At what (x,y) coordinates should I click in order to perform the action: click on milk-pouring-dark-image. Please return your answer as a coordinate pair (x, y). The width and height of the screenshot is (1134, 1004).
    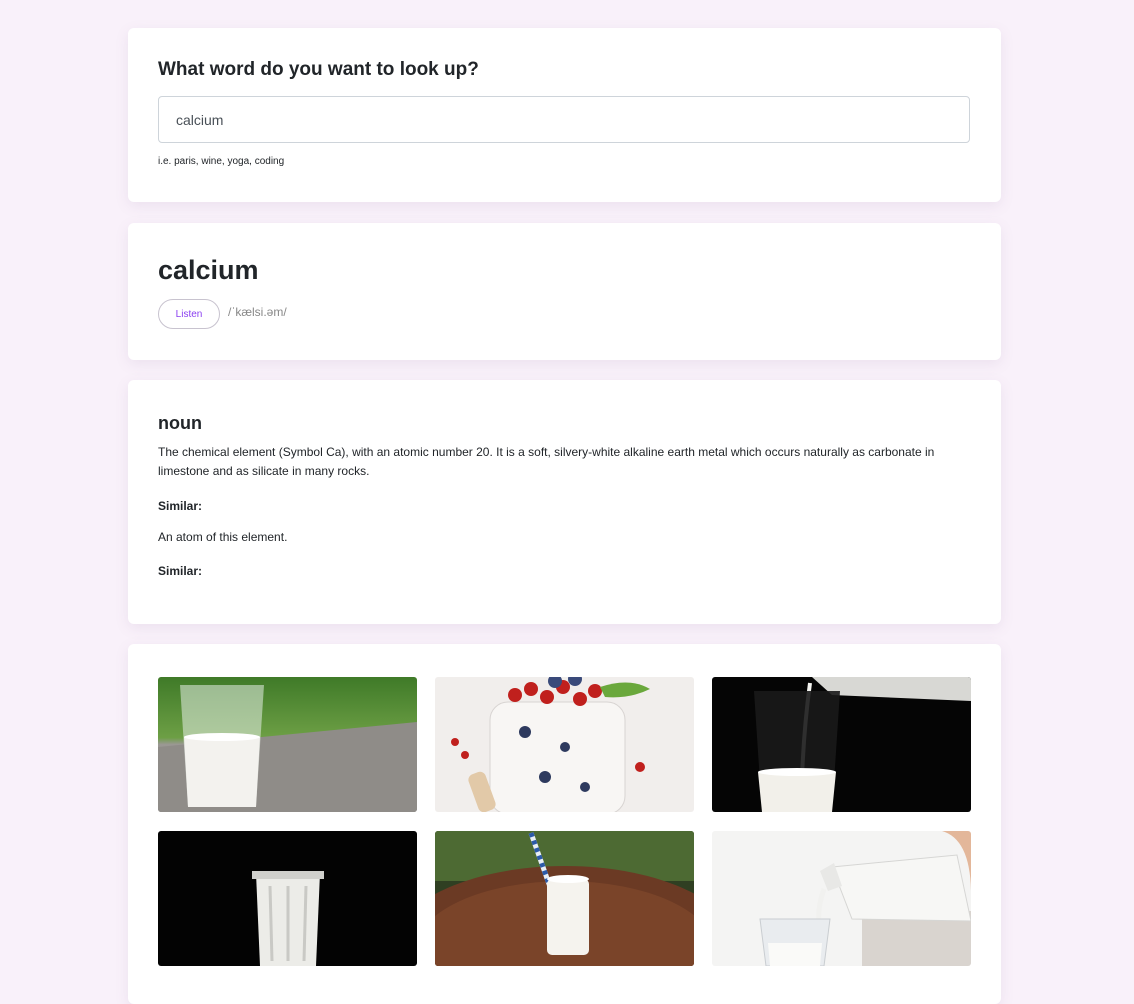
    Looking at the image, I should click on (841, 744).